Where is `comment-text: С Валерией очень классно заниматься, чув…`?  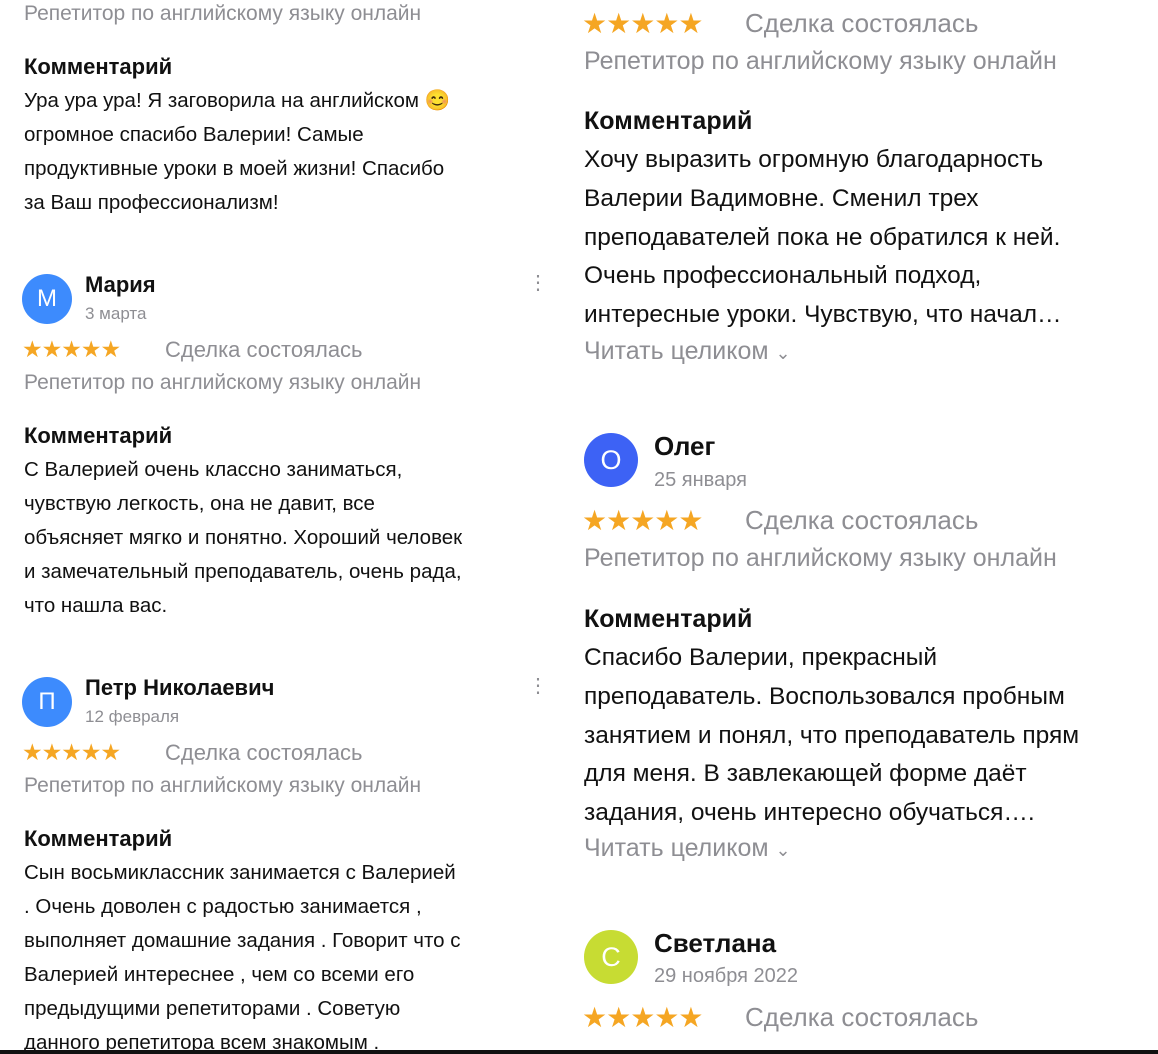 comment-text: С Валерией очень классно заниматься, чув… is located at coordinates (243, 537).